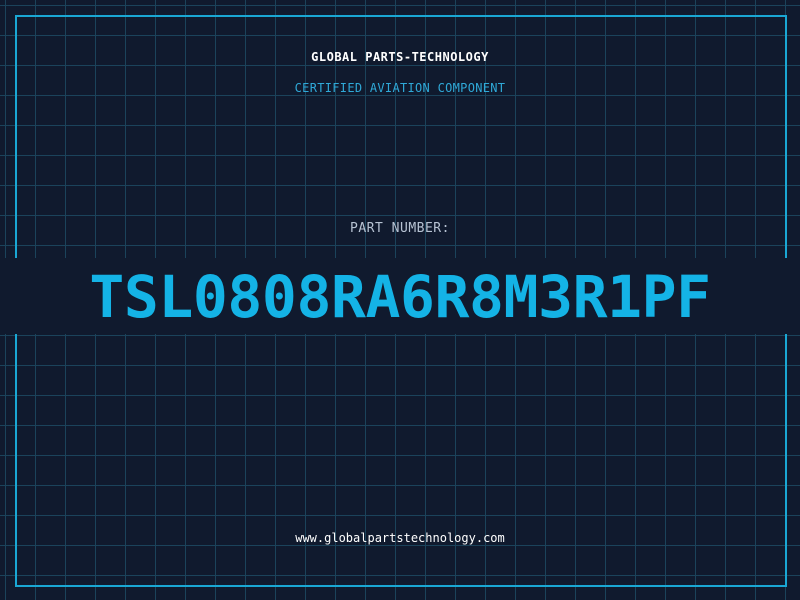 The height and width of the screenshot is (600, 800). What do you see at coordinates (400, 88) in the screenshot?
I see `brand-subtitle: CERTIFIED AVIATION COMPONENT` at bounding box center [400, 88].